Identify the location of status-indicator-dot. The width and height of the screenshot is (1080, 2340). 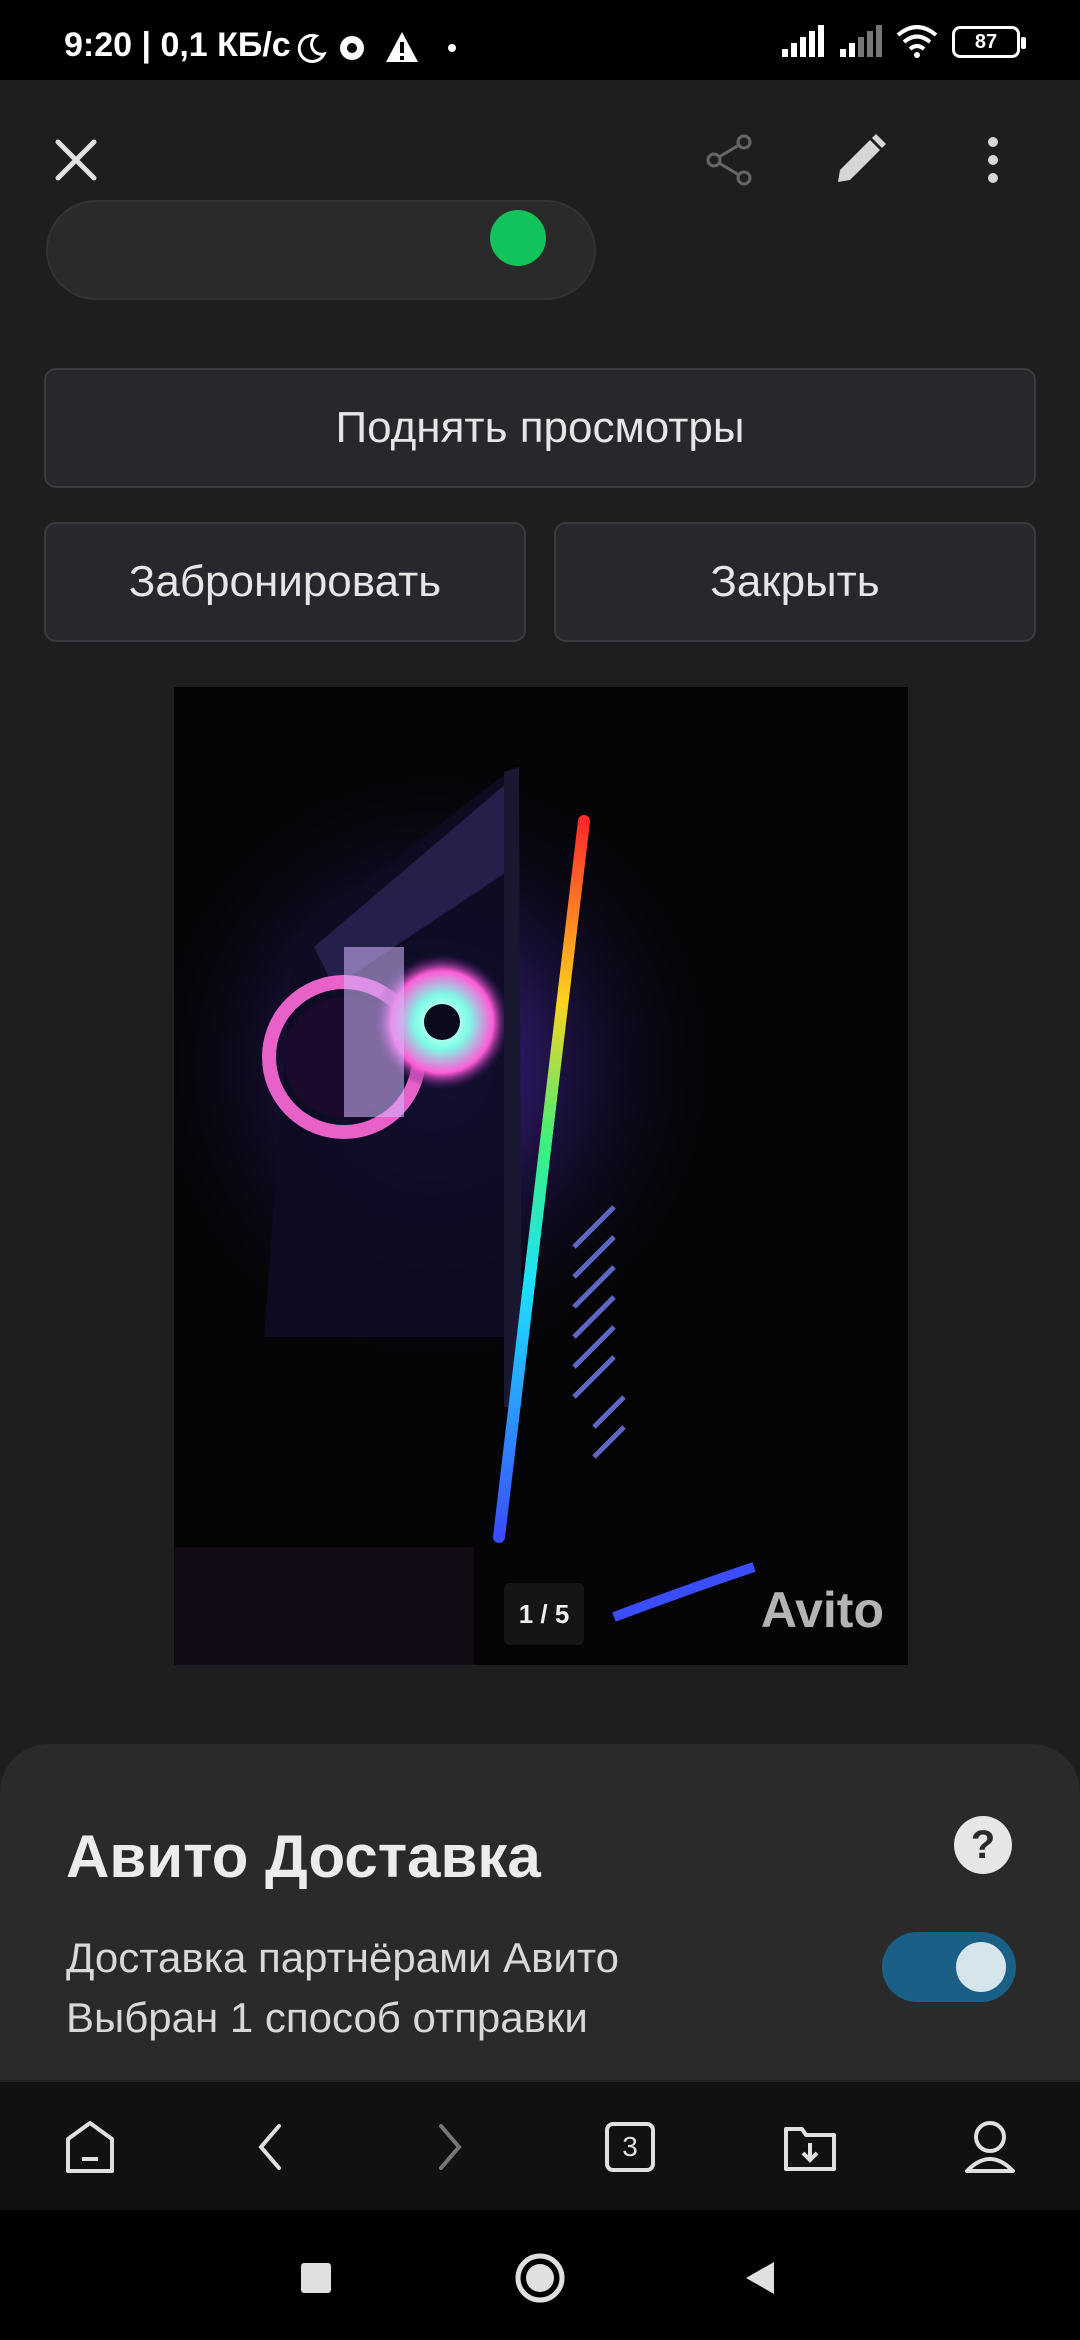
(518, 238).